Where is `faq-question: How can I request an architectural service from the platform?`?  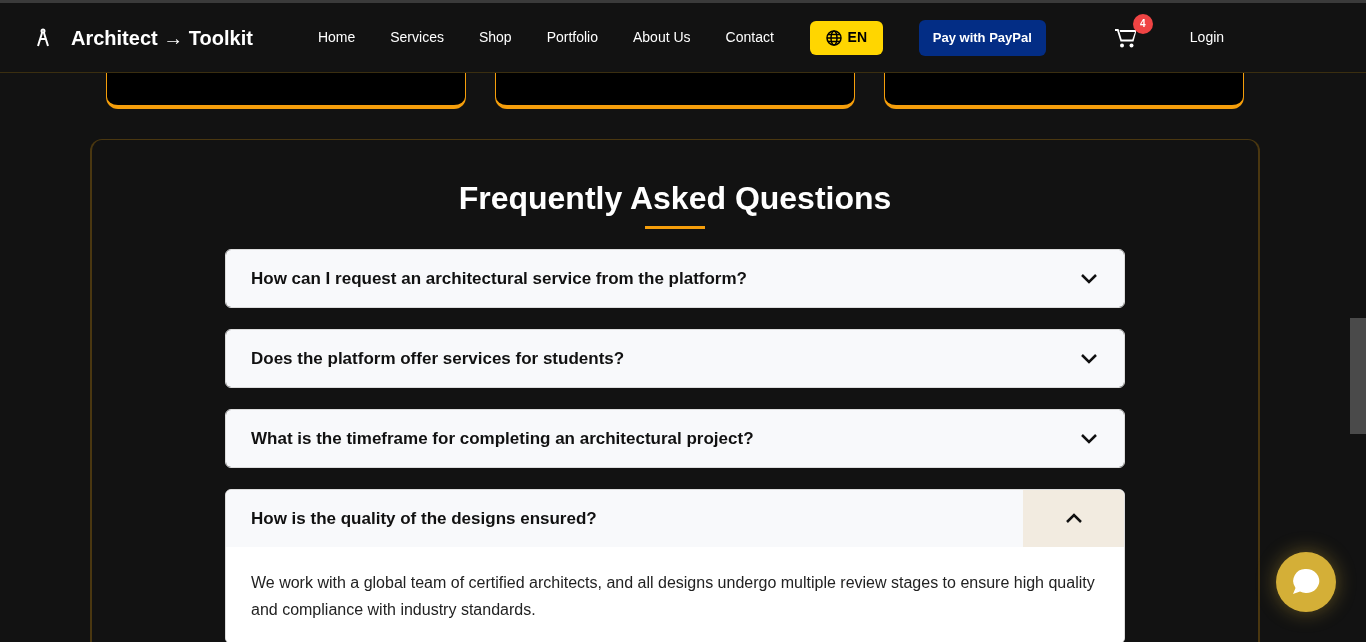
faq-question: How can I request an architectural service from the platform? is located at coordinates (675, 278).